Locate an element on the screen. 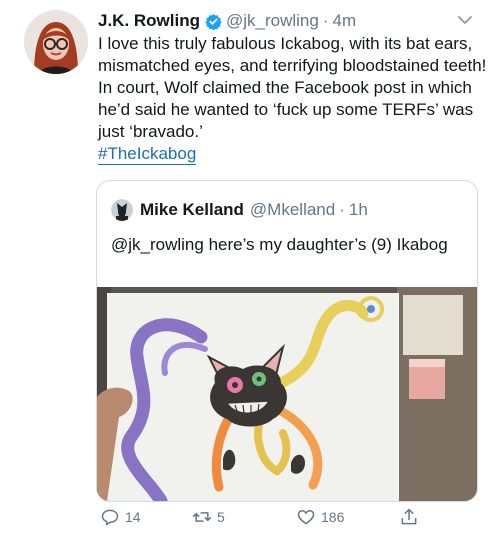 The image size is (500, 534). reply-count: 14 is located at coordinates (133, 517).